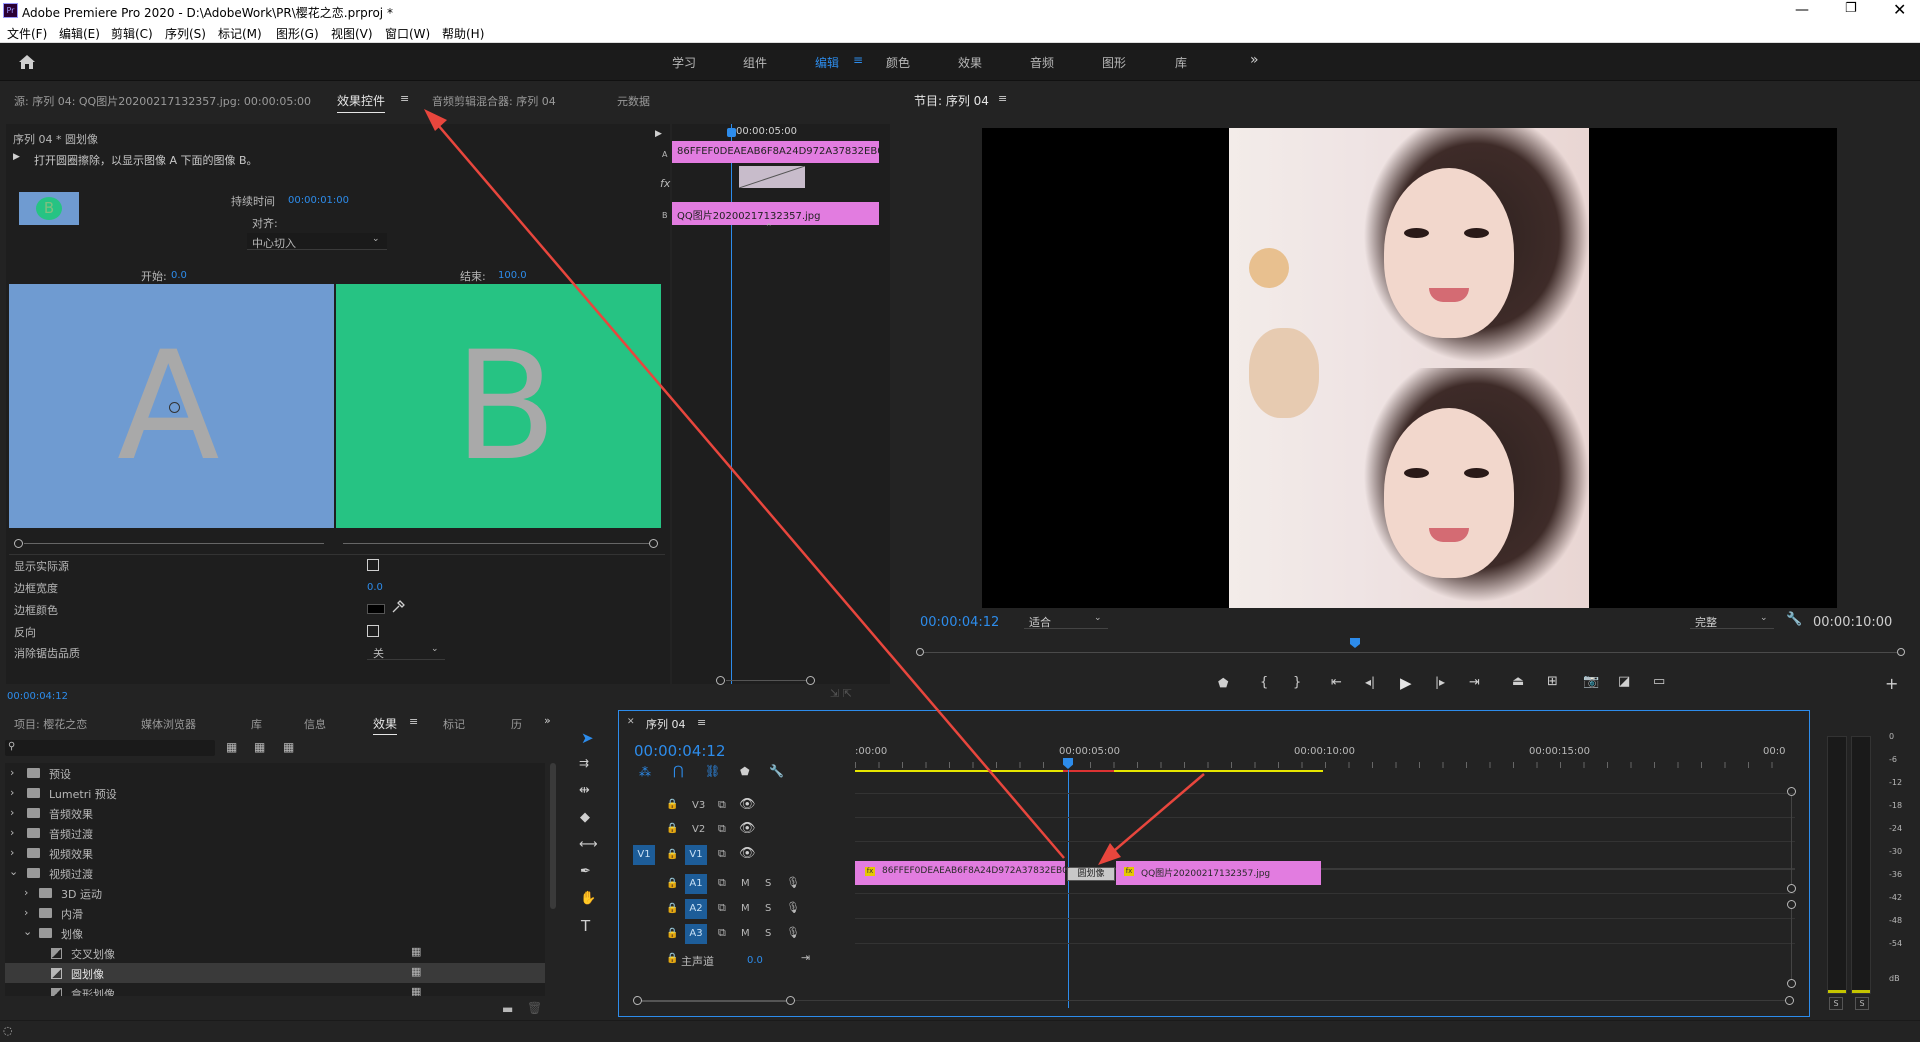 Image resolution: width=1920 pixels, height=1042 pixels. What do you see at coordinates (768, 908) in the screenshot?
I see `solo-a2: S` at bounding box center [768, 908].